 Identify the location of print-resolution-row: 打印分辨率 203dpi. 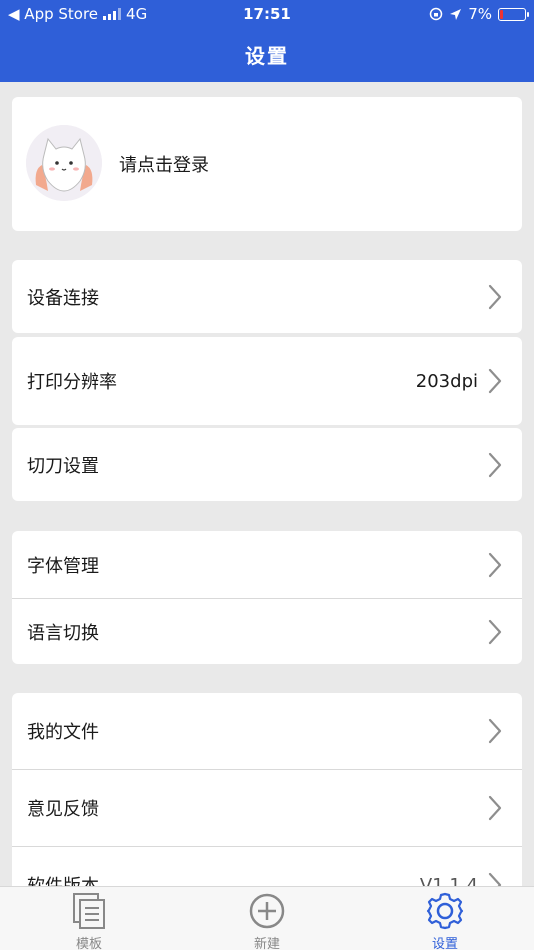
(267, 381).